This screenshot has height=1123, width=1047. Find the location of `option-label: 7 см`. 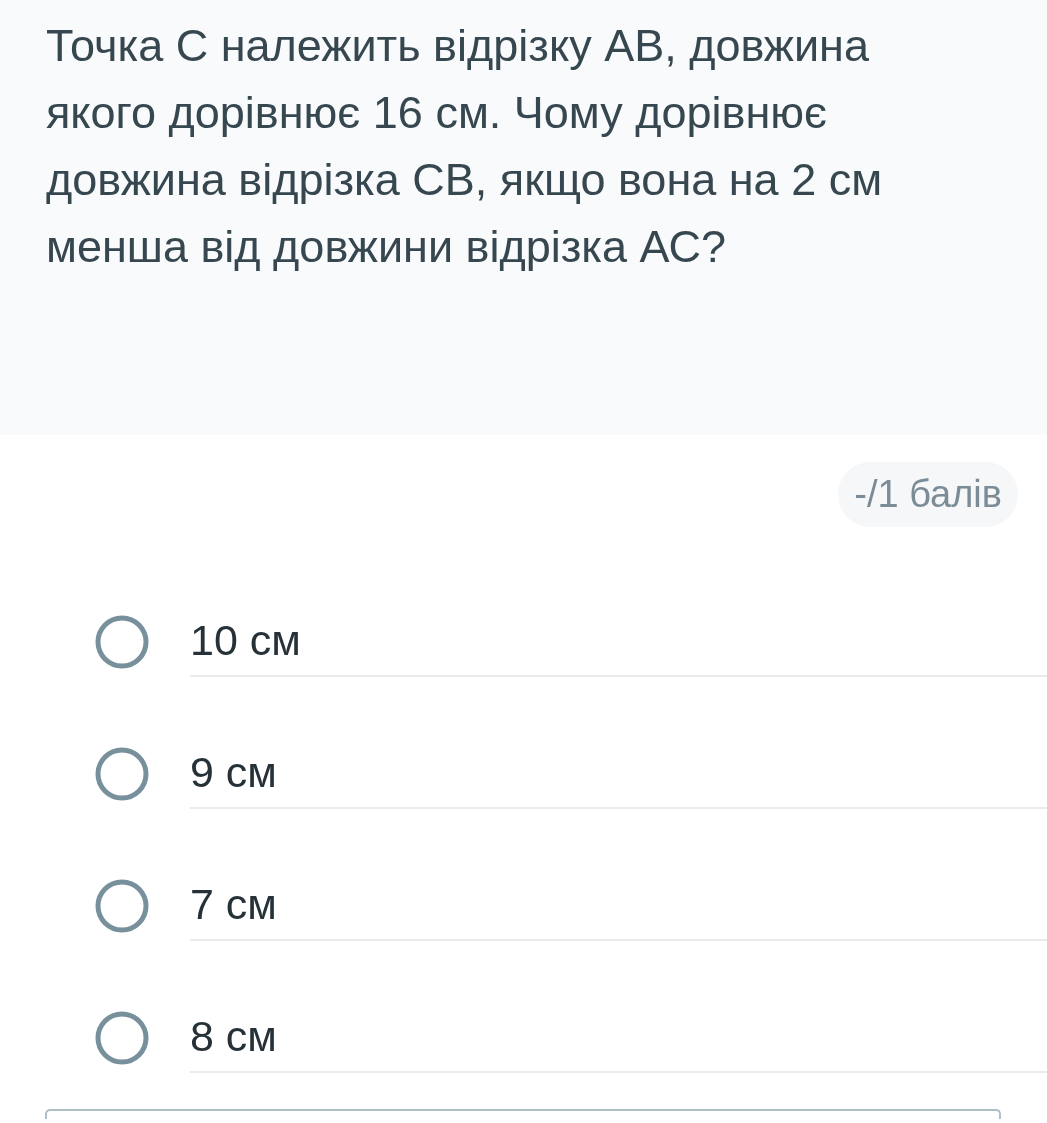

option-label: 7 см is located at coordinates (618, 905).